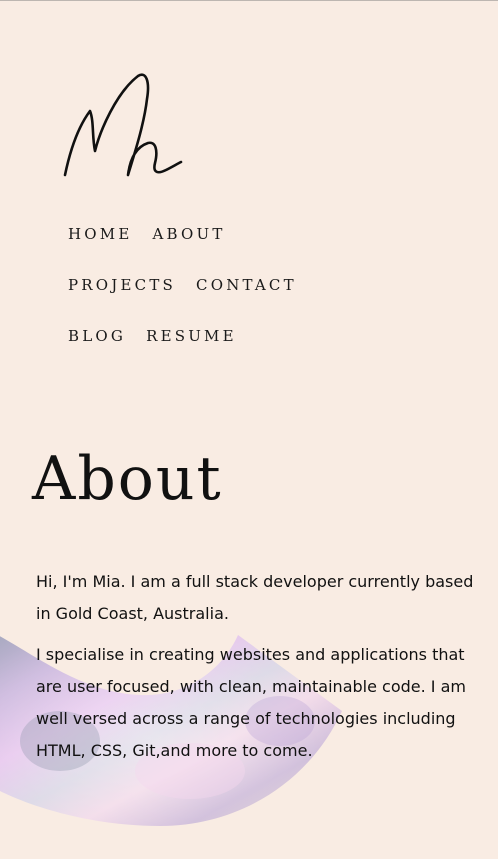  What do you see at coordinates (189, 234) in the screenshot?
I see `nav-link-about: ABOUT` at bounding box center [189, 234].